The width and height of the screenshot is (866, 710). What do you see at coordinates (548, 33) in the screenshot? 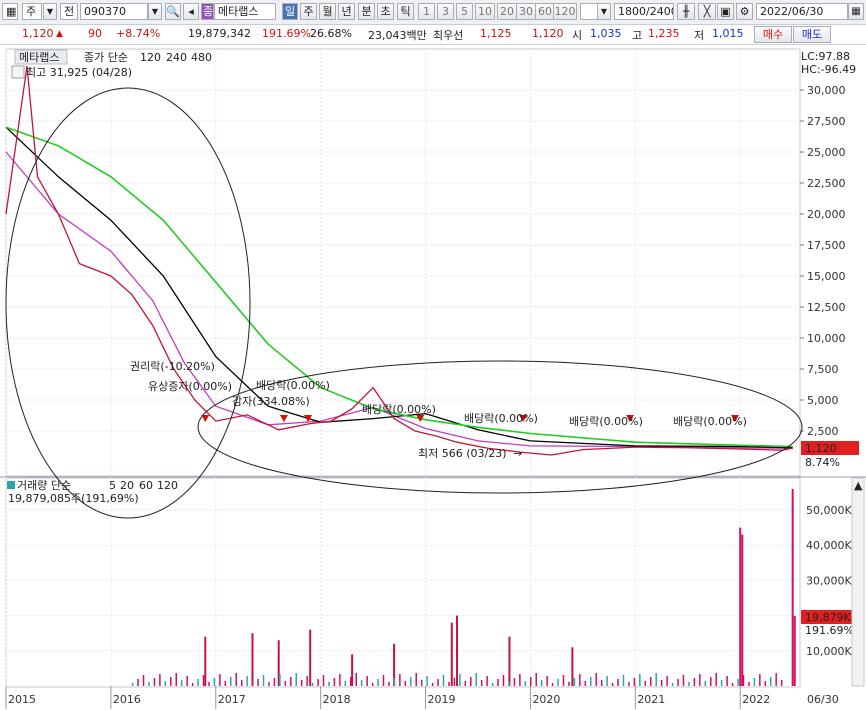
I see `bid-price: 1,120` at bounding box center [548, 33].